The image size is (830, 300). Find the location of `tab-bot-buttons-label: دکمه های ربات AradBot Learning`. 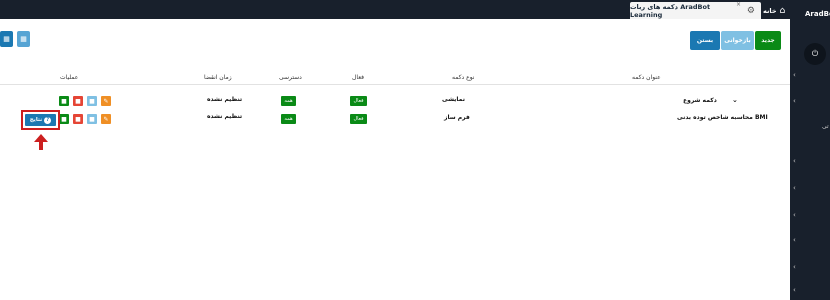

tab-bot-buttons-label: دکمه های ربات AradBot Learning is located at coordinates (670, 10).